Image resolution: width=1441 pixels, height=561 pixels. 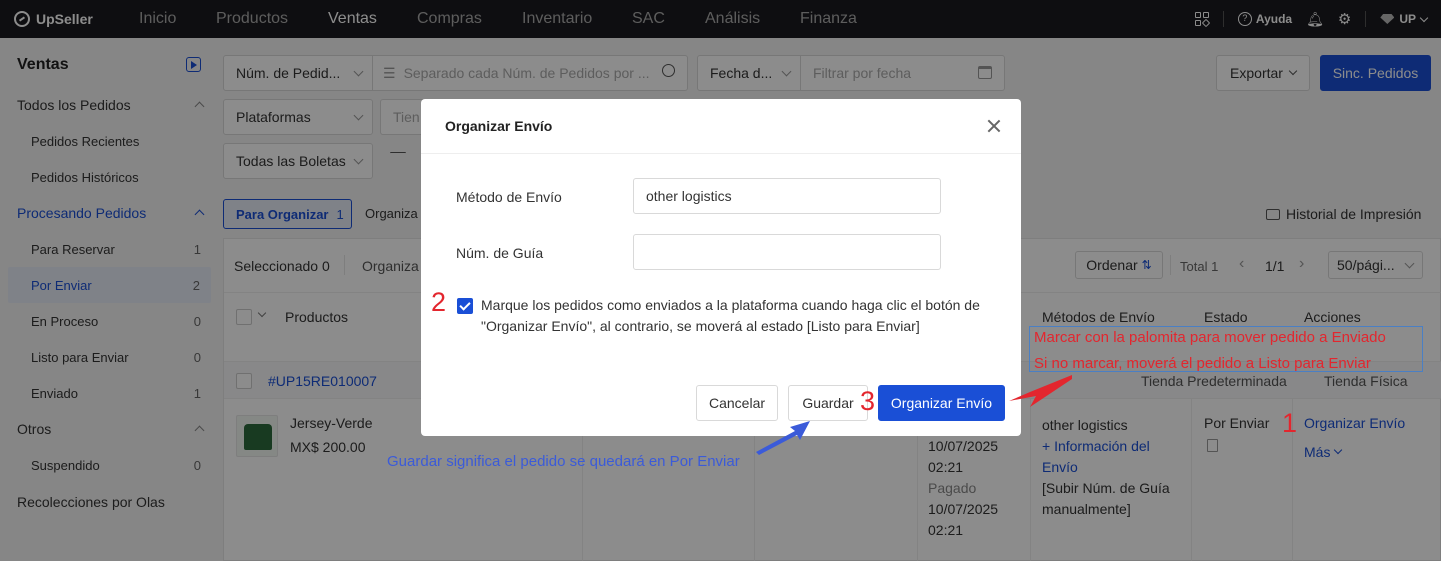 I want to click on tracking-number-label: Núm. de Guía, so click(x=500, y=253).